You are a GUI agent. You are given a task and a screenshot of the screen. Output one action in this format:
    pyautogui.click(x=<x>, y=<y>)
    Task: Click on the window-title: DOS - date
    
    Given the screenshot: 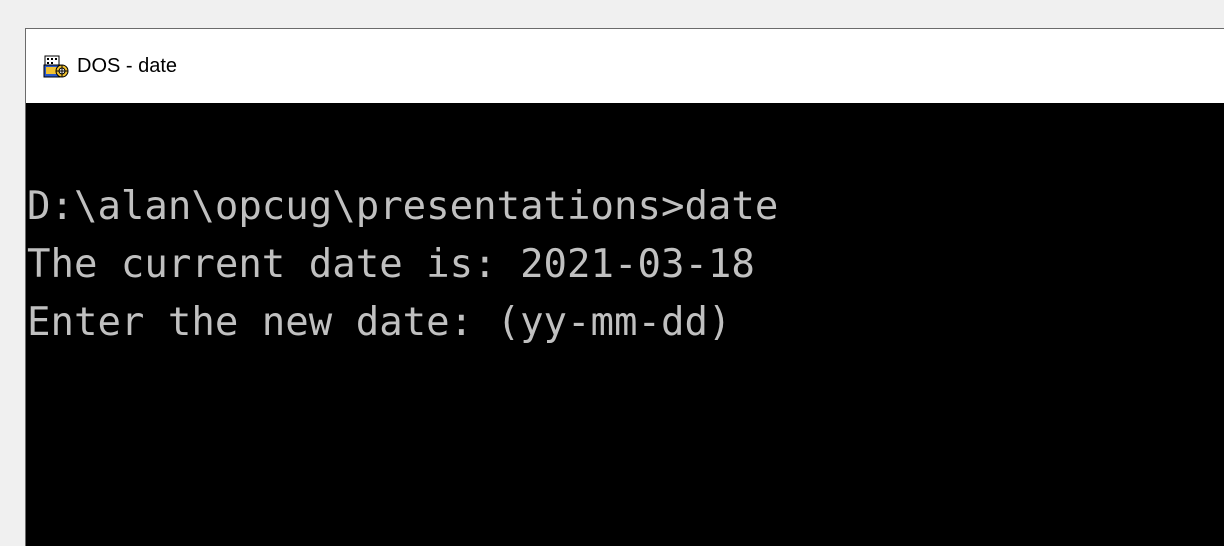 What is the action you would take?
    pyautogui.click(x=127, y=66)
    